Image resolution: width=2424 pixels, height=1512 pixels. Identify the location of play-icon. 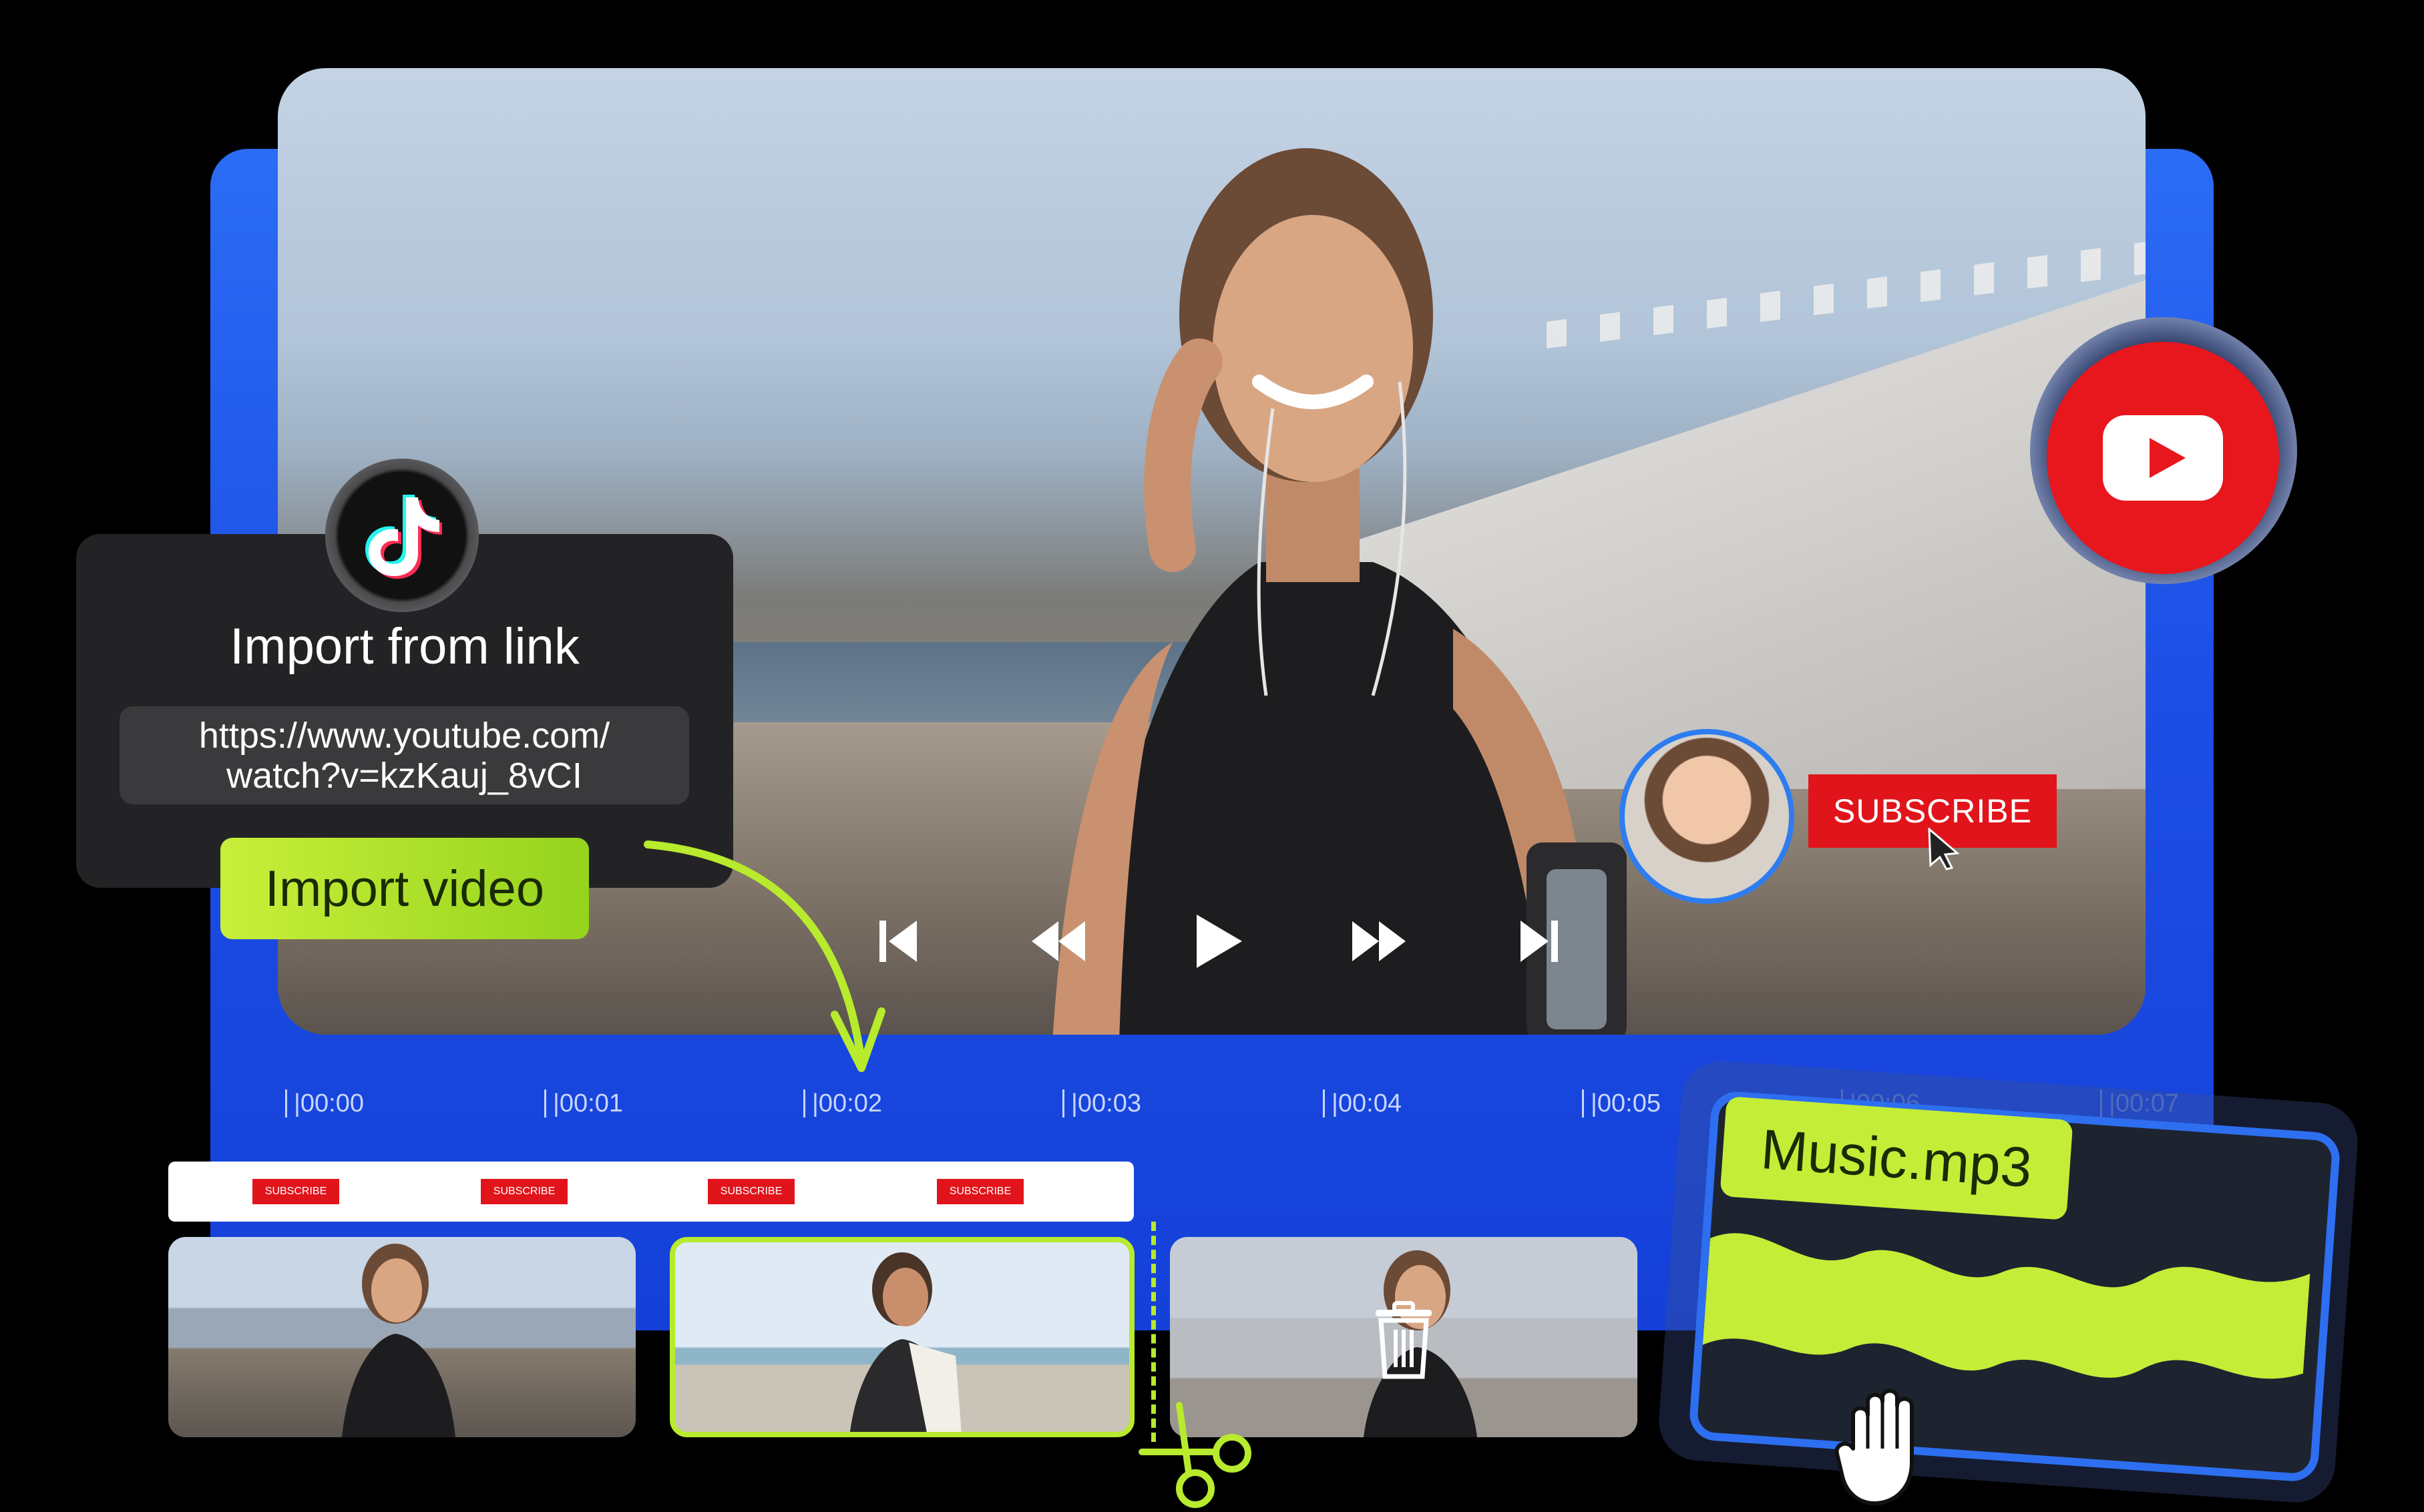
(1219, 941).